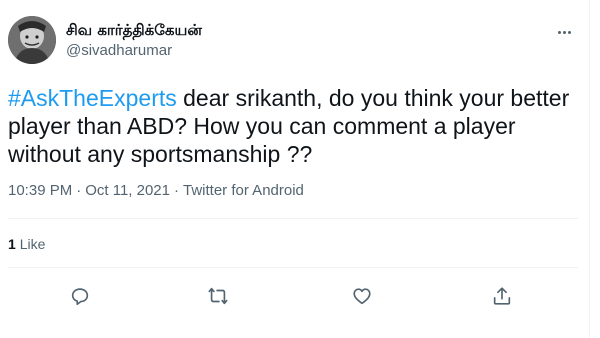  I want to click on hashtag-link: #AskTheExperts, so click(92, 98).